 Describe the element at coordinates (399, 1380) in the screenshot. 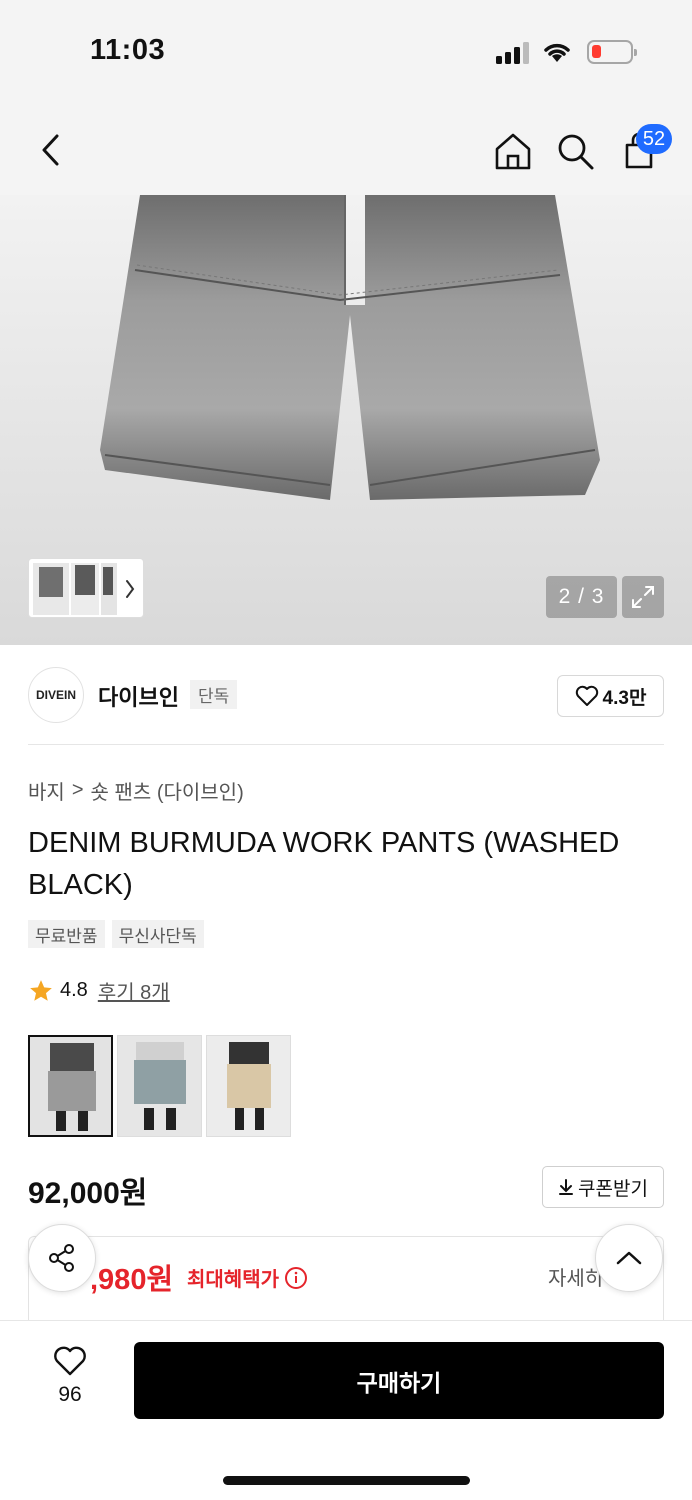

I see `buy-button: 구매하기` at that location.